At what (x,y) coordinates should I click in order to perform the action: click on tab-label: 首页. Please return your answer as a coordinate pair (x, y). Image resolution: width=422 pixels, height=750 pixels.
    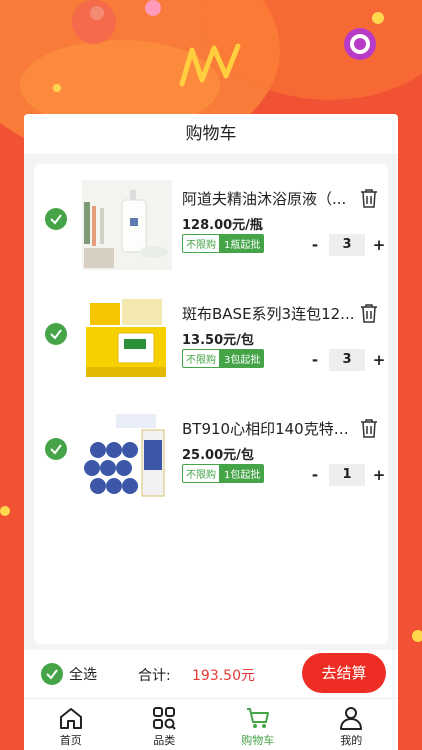
    Looking at the image, I should click on (70, 740).